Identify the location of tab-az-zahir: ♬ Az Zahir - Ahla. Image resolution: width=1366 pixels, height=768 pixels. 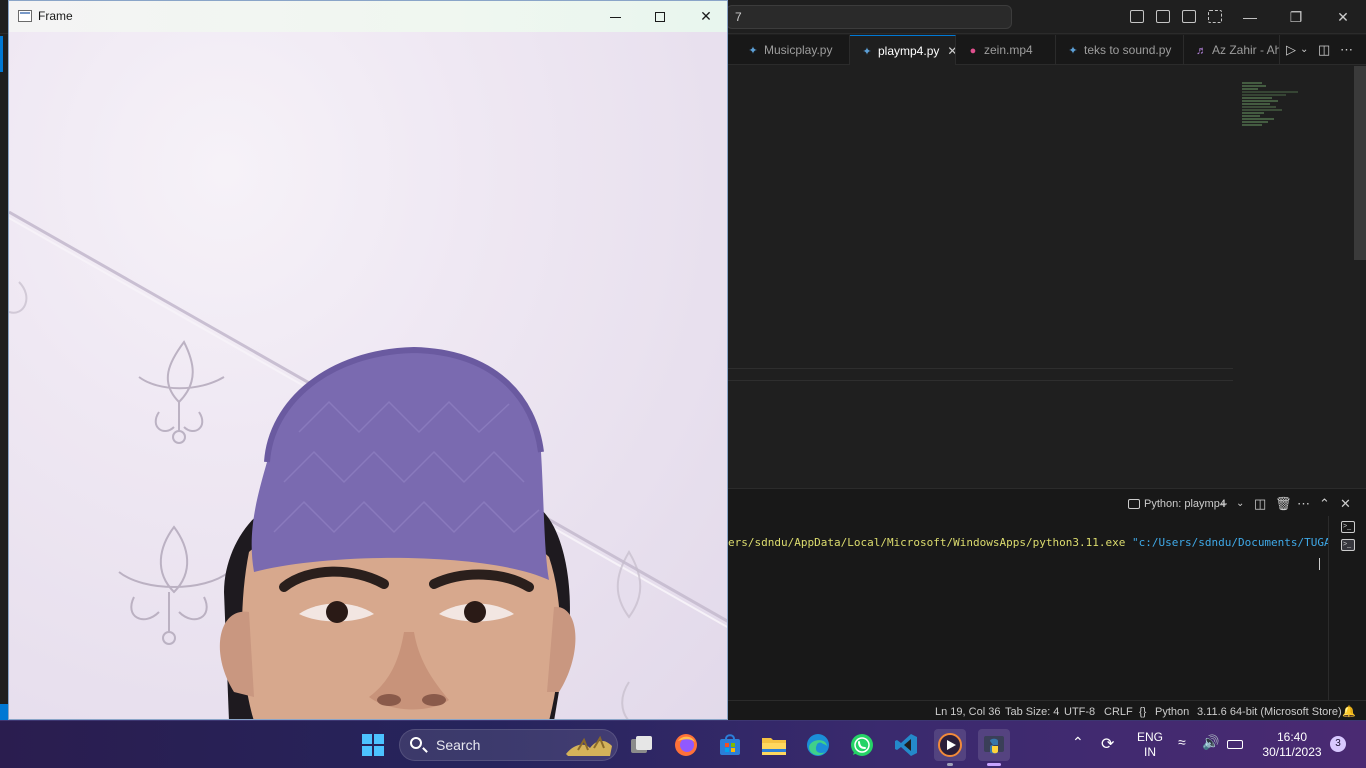
(1232, 50).